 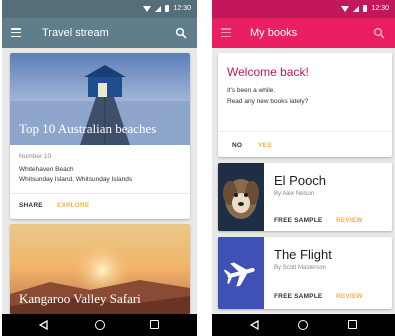 What do you see at coordinates (31, 205) in the screenshot?
I see `share-button: SHARE` at bounding box center [31, 205].